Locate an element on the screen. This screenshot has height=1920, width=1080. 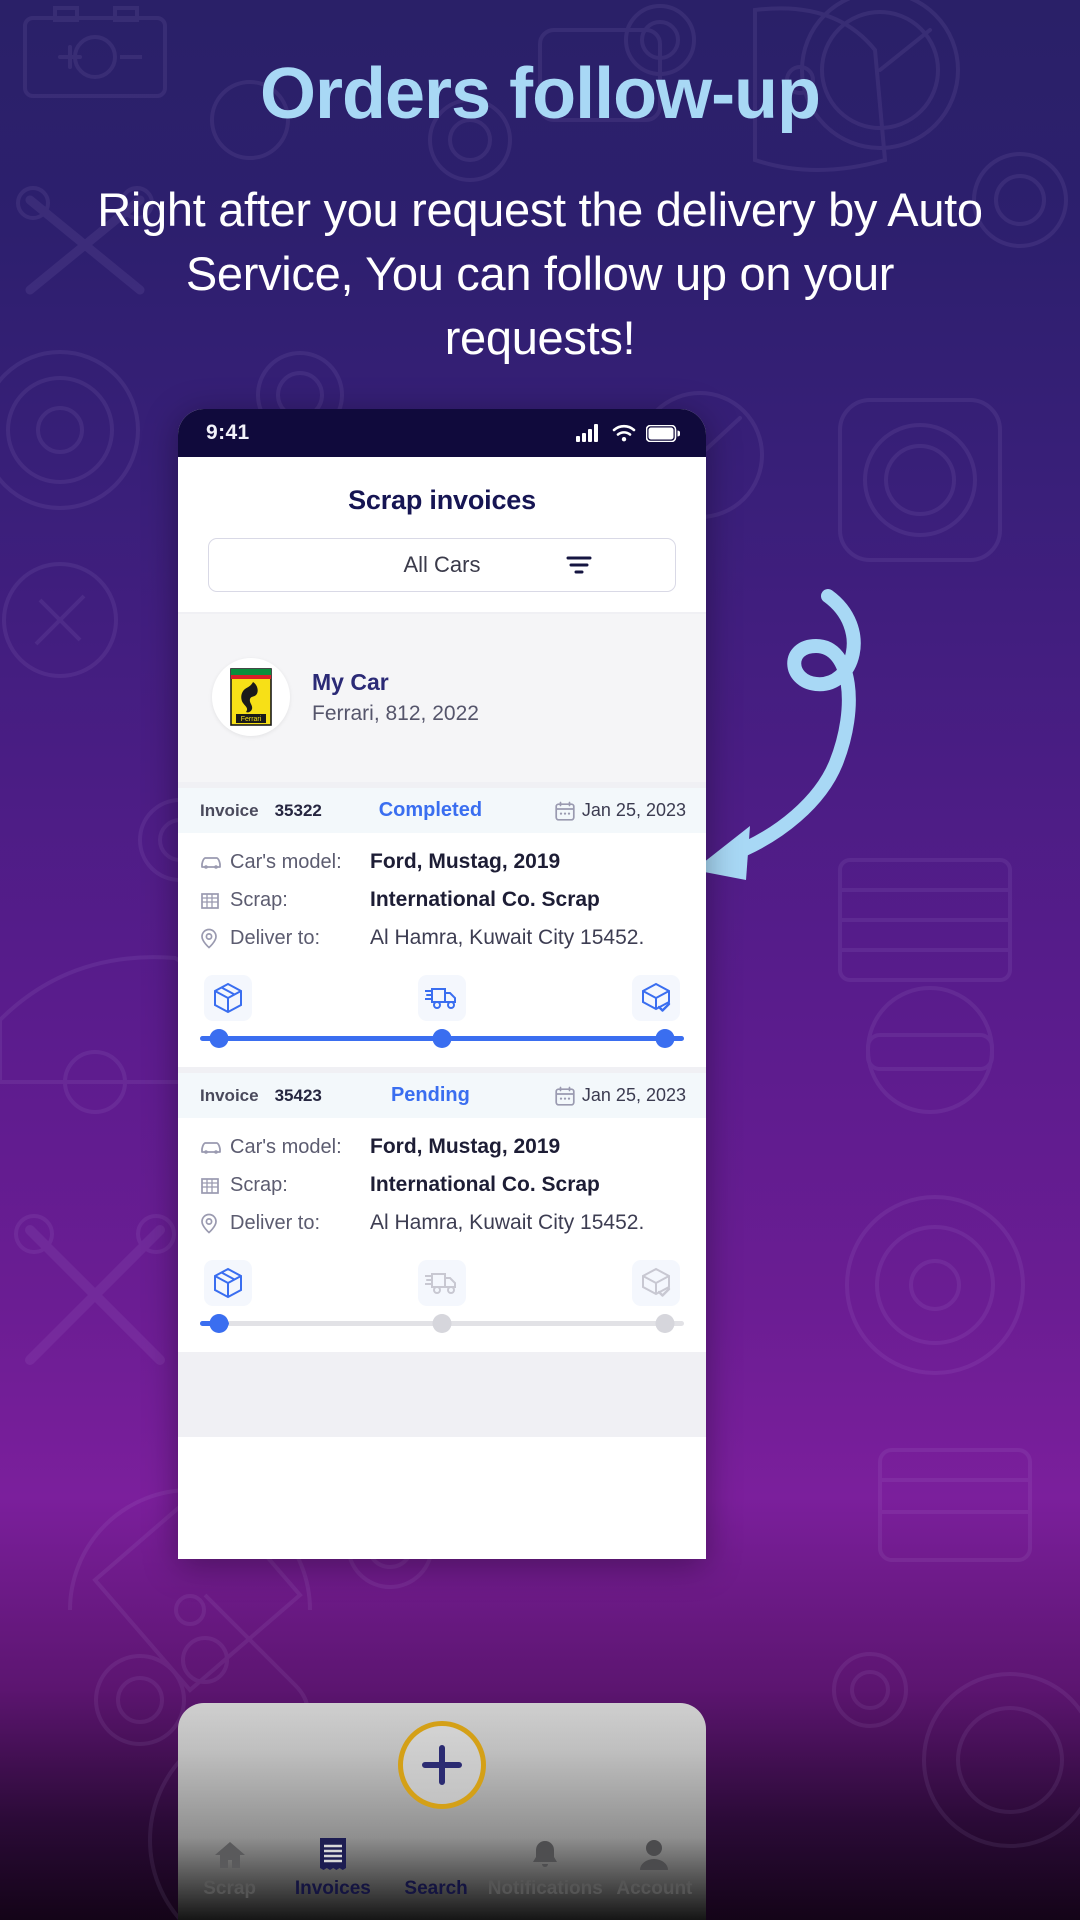
status-badge: Completed is located at coordinates (430, 810).